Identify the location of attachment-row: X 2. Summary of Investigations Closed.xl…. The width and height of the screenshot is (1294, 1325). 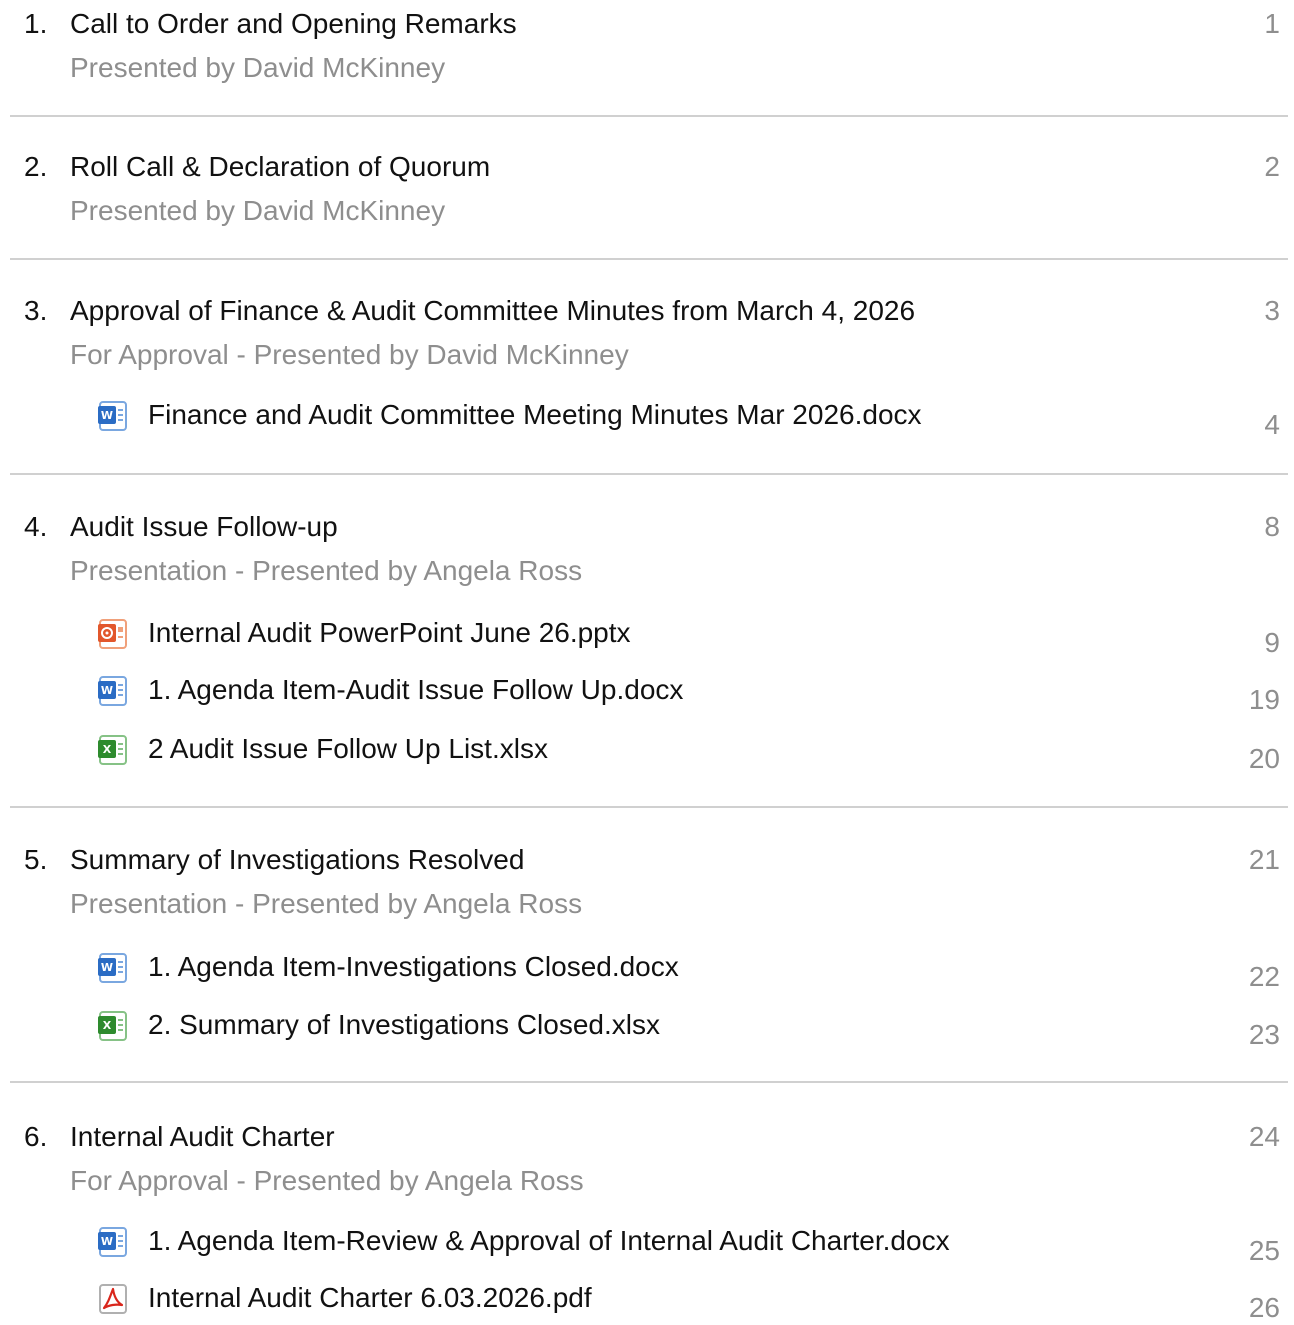
(647, 1029).